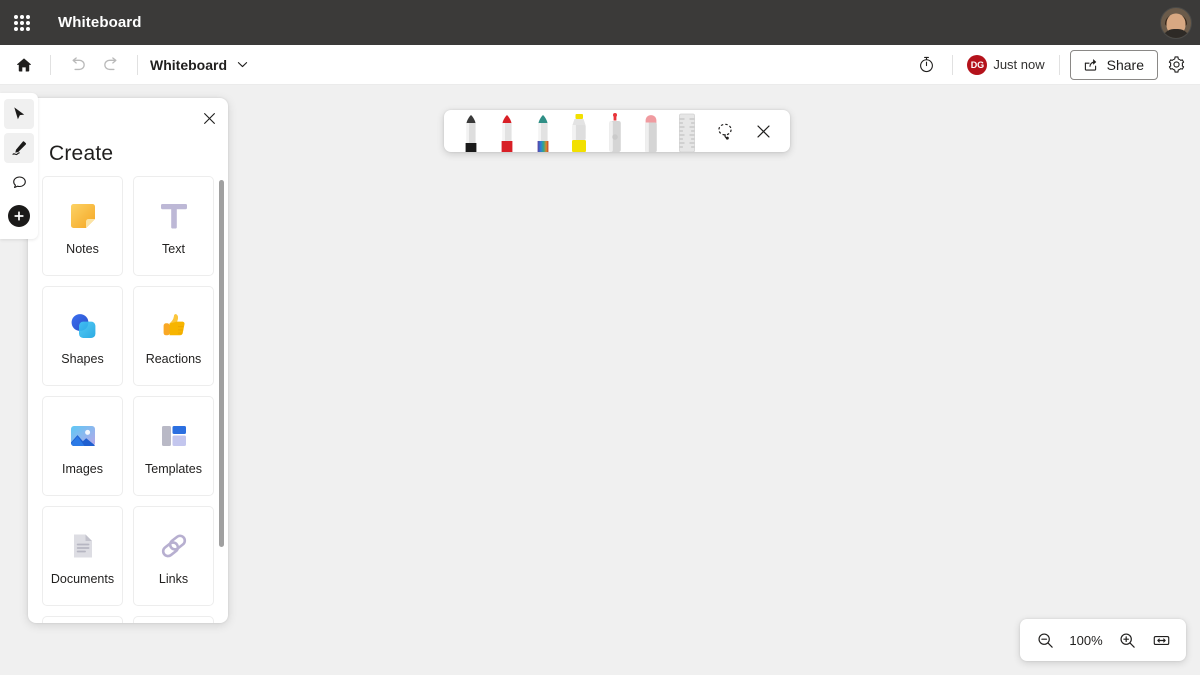  Describe the element at coordinates (977, 64) in the screenshot. I see `presence-avatar: DG` at that location.